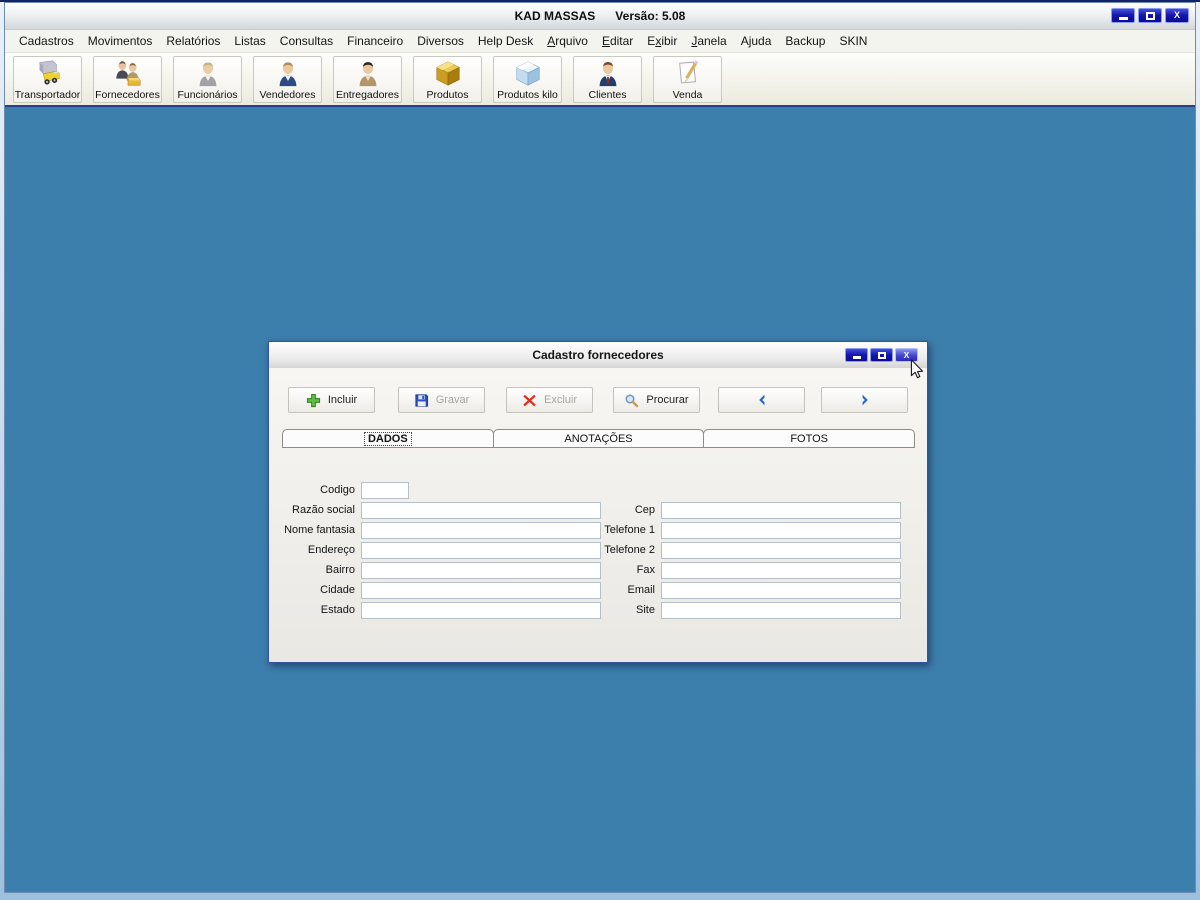  Describe the element at coordinates (337, 490) in the screenshot. I see `field-label-codigo: Codigo` at that location.